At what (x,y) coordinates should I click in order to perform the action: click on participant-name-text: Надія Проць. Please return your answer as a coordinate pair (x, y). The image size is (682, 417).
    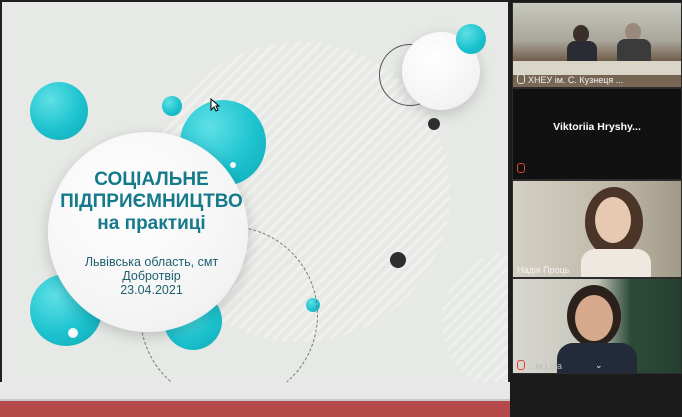
    Looking at the image, I should click on (543, 270).